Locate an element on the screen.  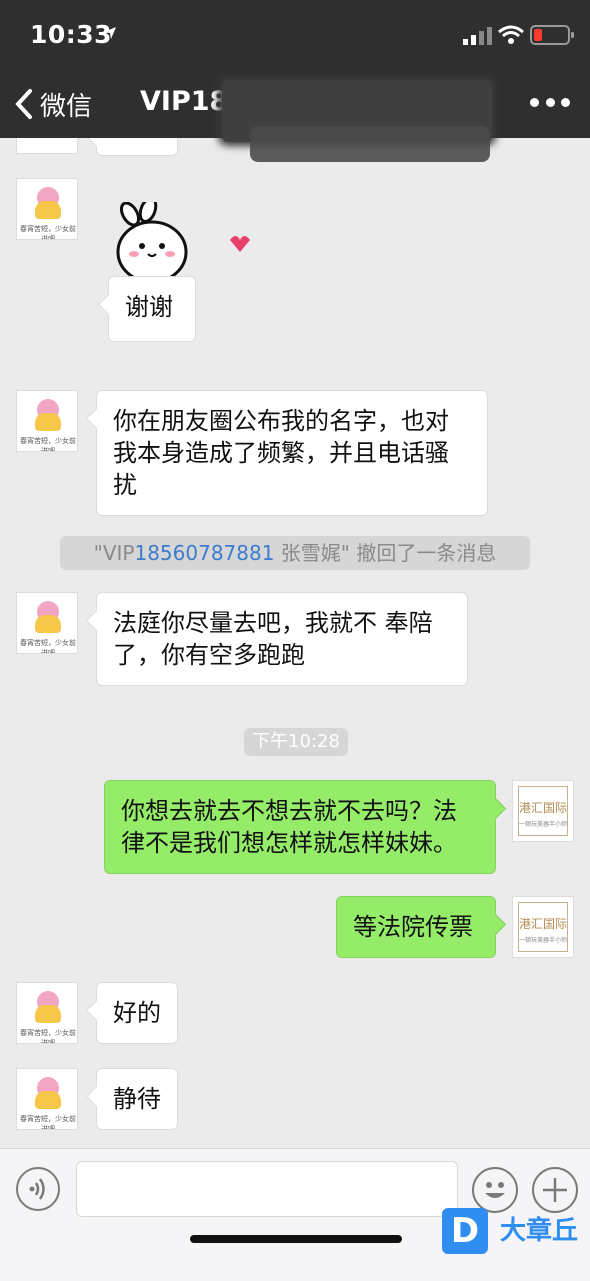
watermark: D 大章丘 is located at coordinates (515, 1231).